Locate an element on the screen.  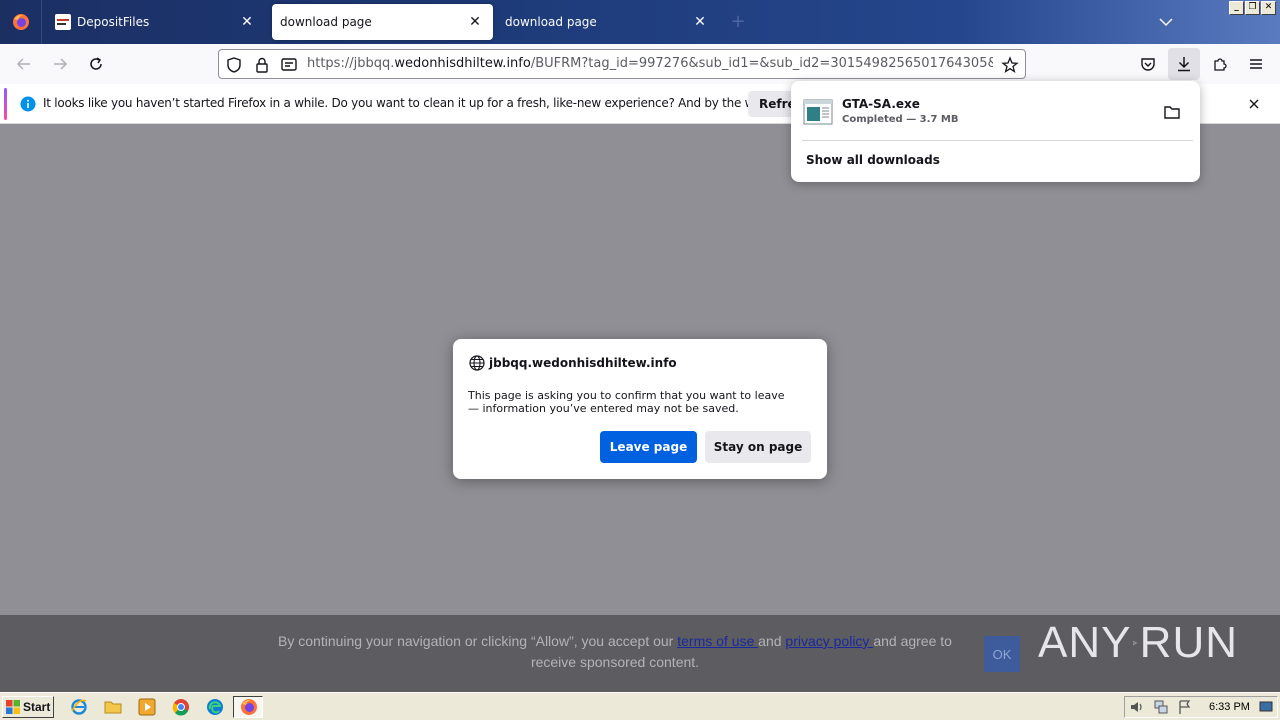
downloads-button is located at coordinates (1184, 64).